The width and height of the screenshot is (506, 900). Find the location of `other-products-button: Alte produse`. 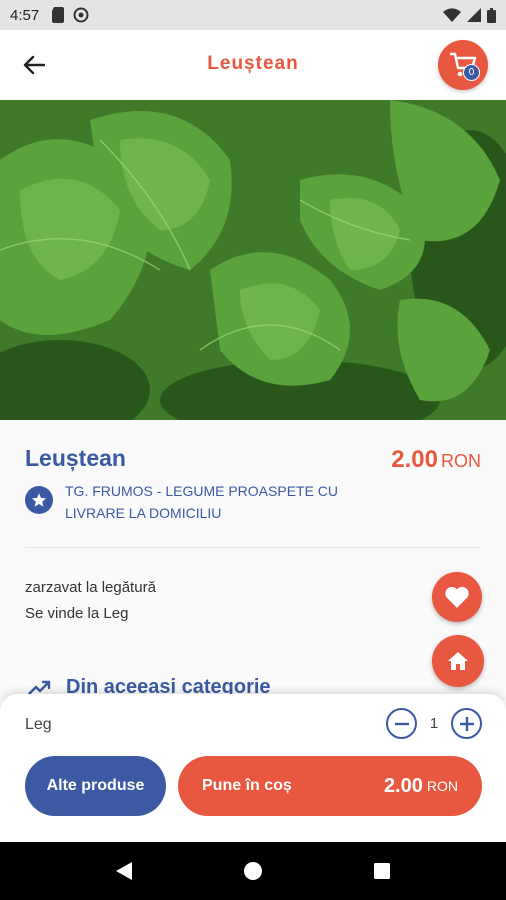

other-products-button: Alte produse is located at coordinates (95, 786).